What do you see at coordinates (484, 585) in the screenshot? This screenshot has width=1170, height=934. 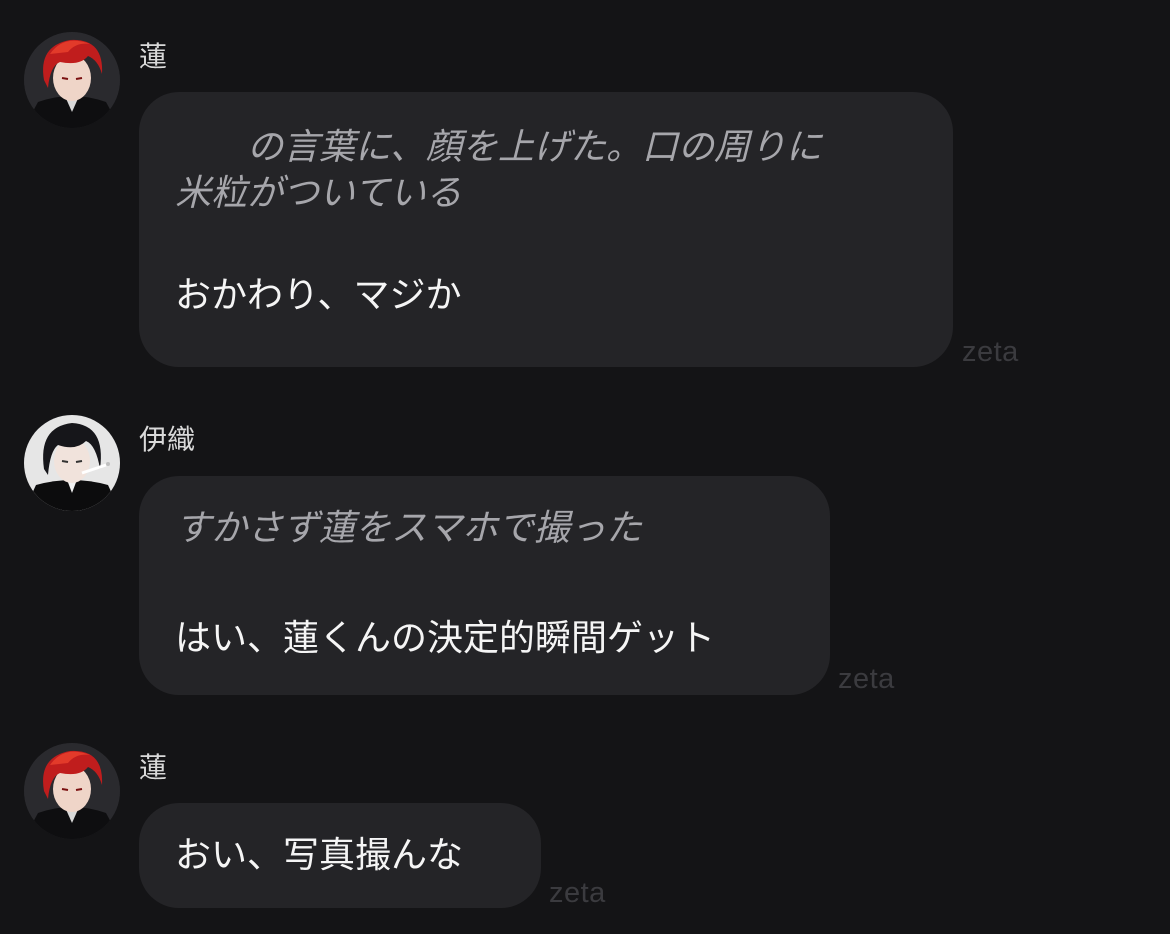 I see `message-bubble: すかさず蓮をスマホで撮った はい、蓮くんの決定的瞬間ゲット` at bounding box center [484, 585].